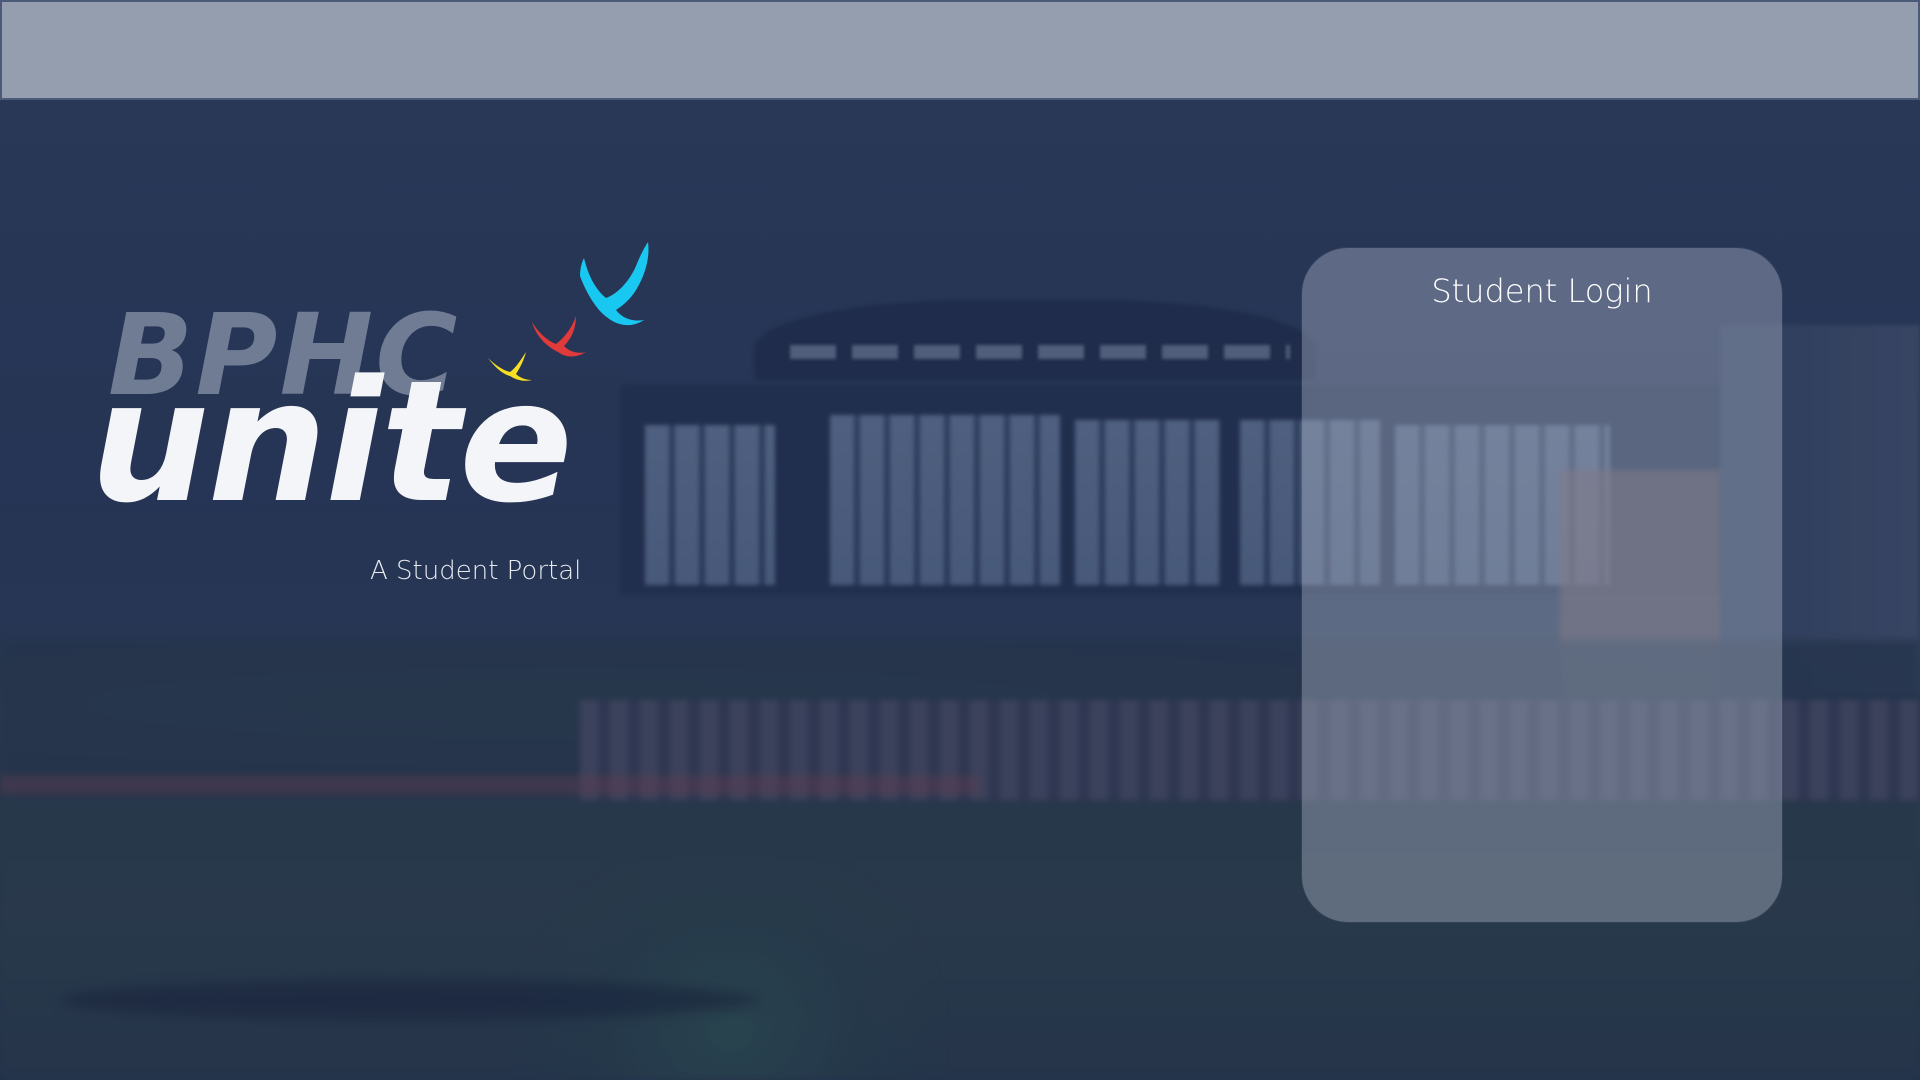 The width and height of the screenshot is (1920, 1080). What do you see at coordinates (960, 50) in the screenshot?
I see `top-bar` at bounding box center [960, 50].